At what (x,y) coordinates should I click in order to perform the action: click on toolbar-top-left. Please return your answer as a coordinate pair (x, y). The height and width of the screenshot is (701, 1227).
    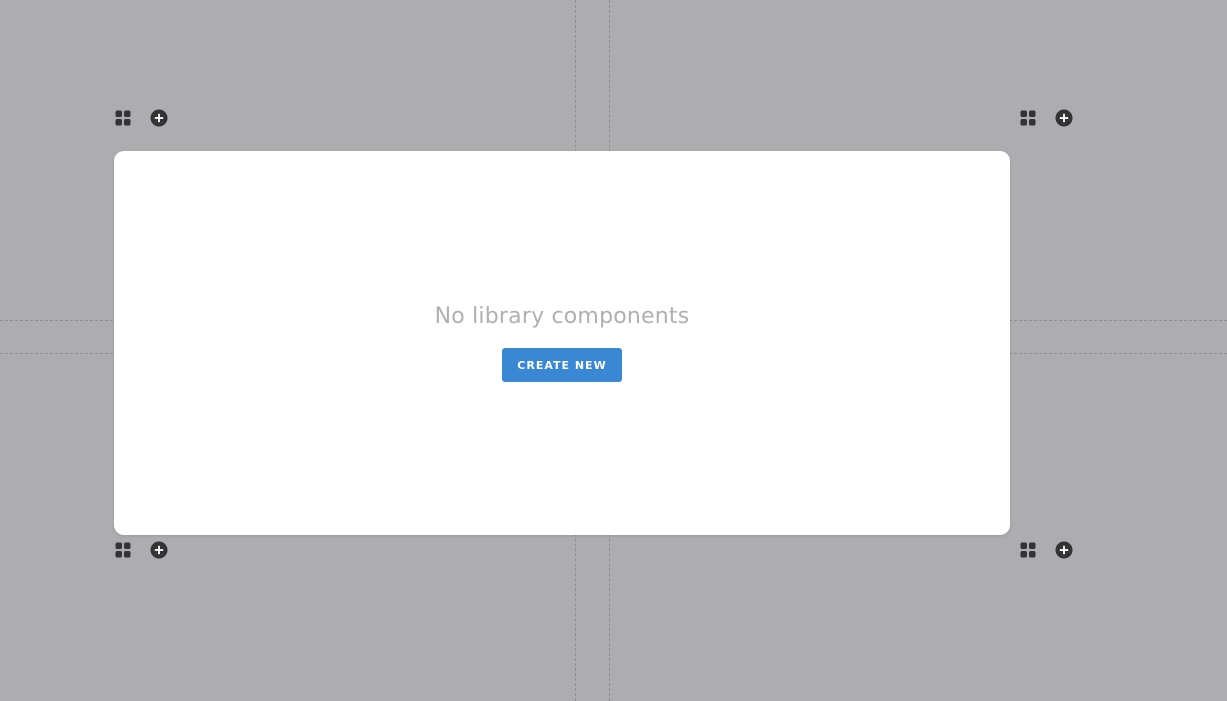
    Looking at the image, I should click on (141, 118).